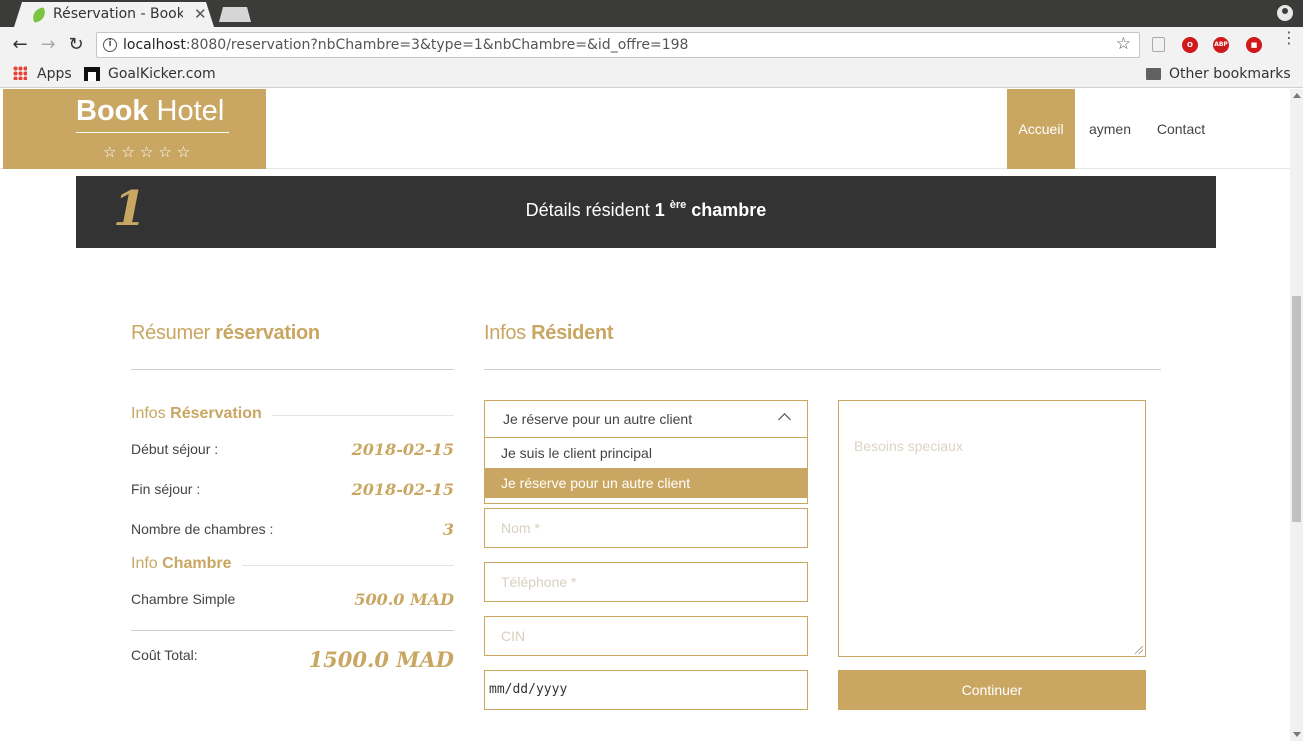  Describe the element at coordinates (822, 369) in the screenshot. I see `resident-divider` at that location.